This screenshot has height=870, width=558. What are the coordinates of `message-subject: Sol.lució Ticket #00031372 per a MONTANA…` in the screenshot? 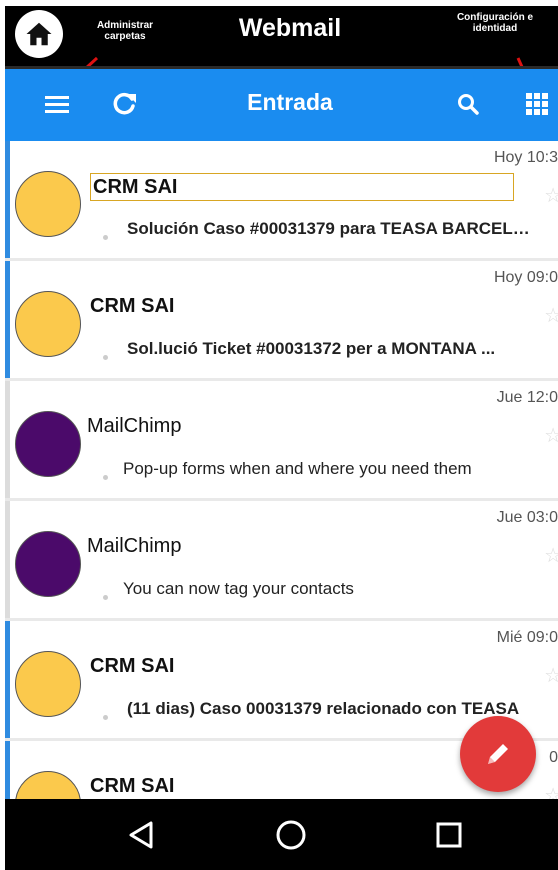 It's located at (311, 348).